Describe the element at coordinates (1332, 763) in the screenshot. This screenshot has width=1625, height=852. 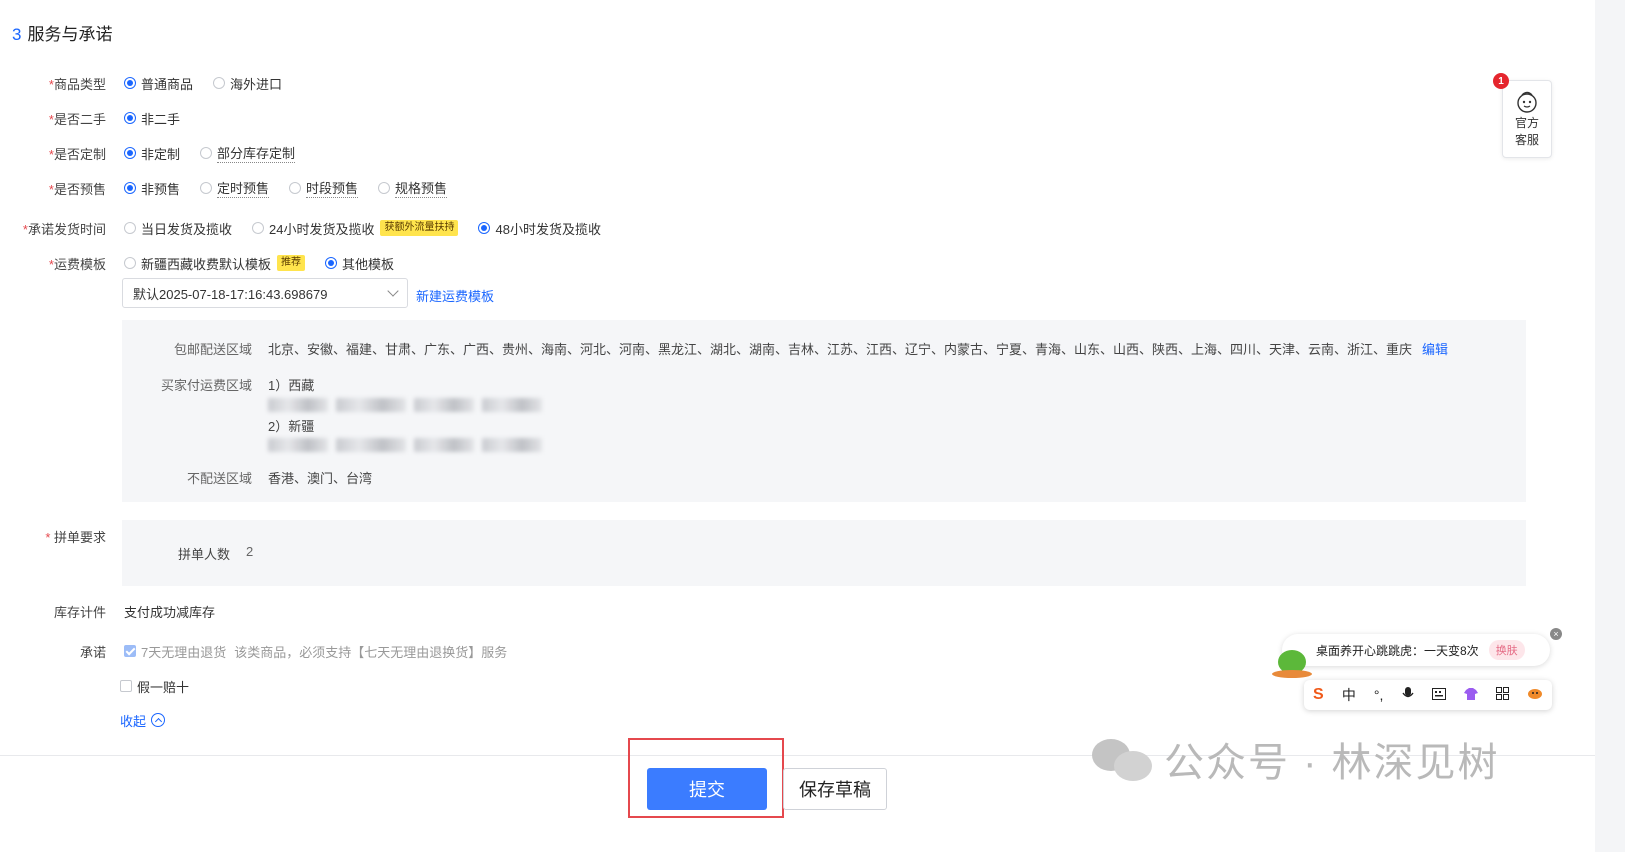
I see `watermark-text: 公众号 · 林深见树` at that location.